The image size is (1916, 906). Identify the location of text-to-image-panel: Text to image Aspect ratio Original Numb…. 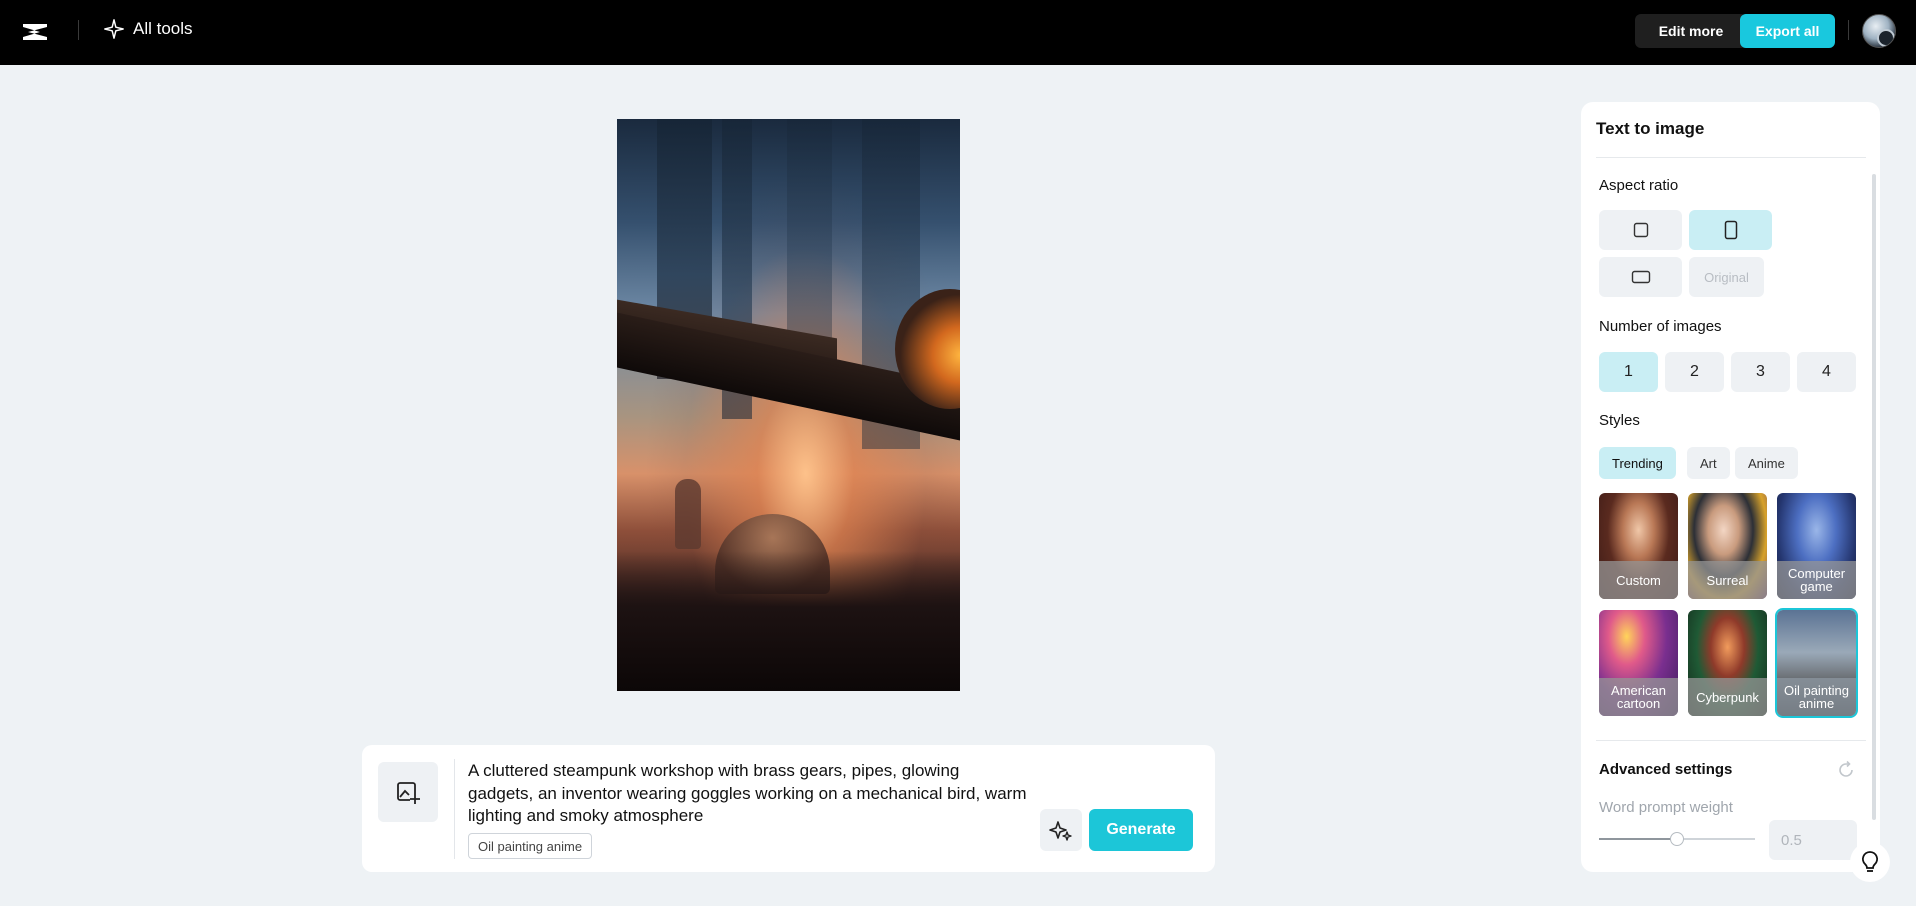
(1730, 487).